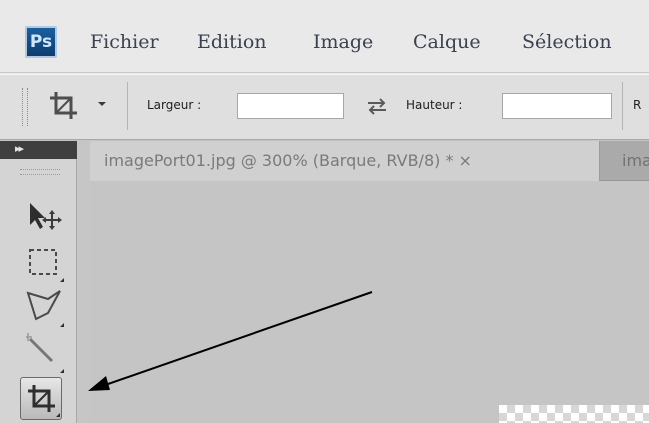  Describe the element at coordinates (40, 172) in the screenshot. I see `tools-panel-grip` at that location.